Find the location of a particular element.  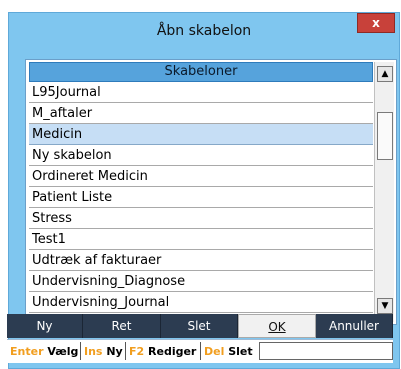

list-item: Stress is located at coordinates (201, 218).